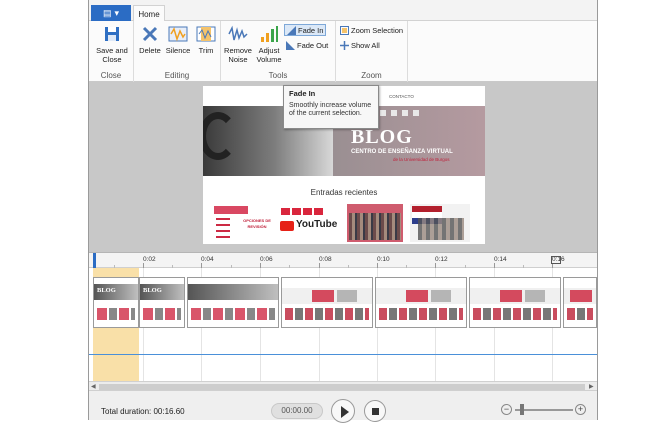 The image size is (670, 423). What do you see at coordinates (591, 386) in the screenshot?
I see `scroll-right-icon: ▶` at bounding box center [591, 386].